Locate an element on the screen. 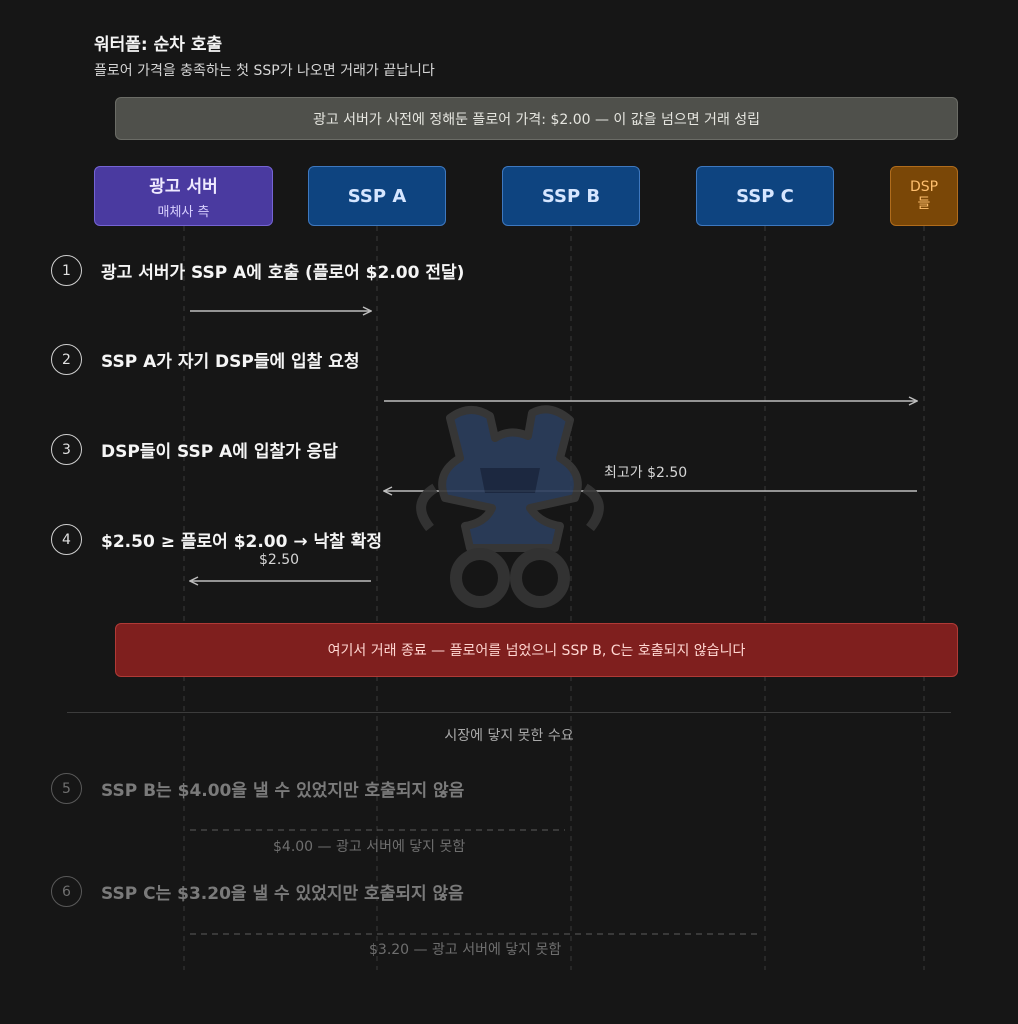 This screenshot has width=1018, height=1024. actor-ssp-c: SSP C is located at coordinates (765, 196).